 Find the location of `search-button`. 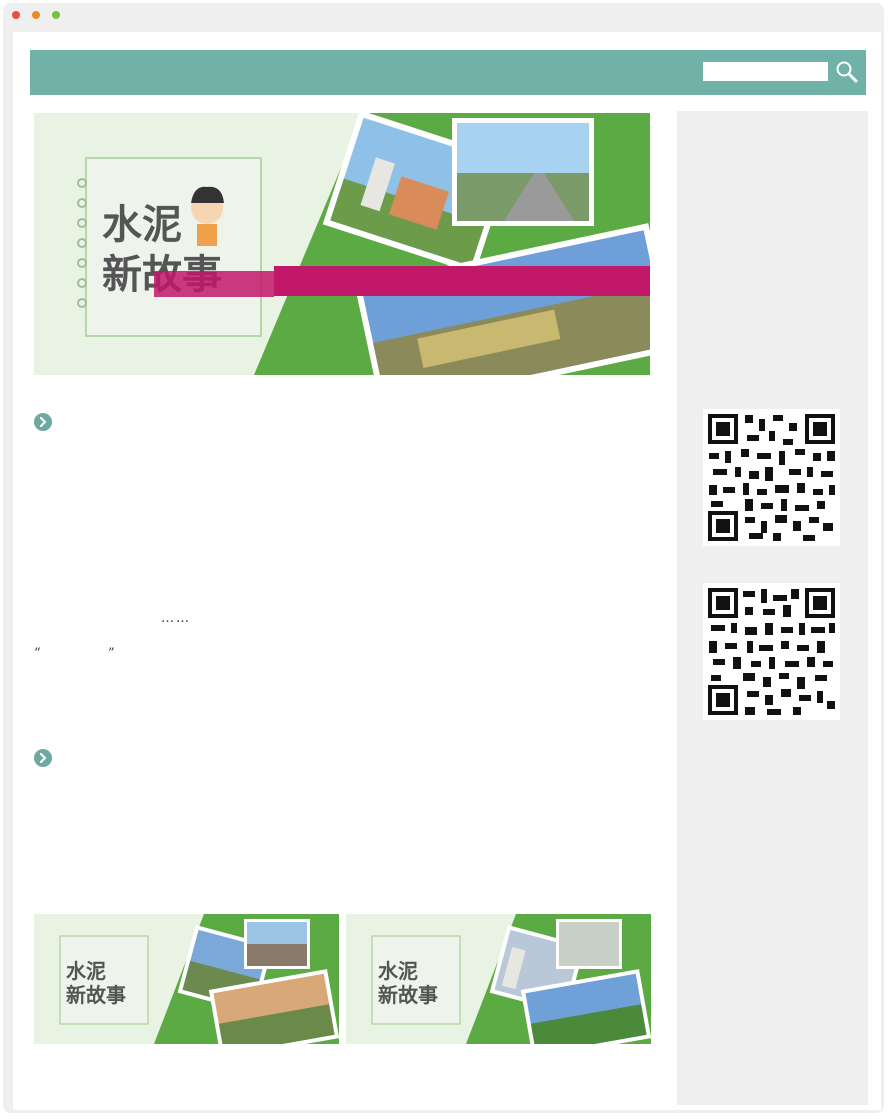

search-button is located at coordinates (847, 72).